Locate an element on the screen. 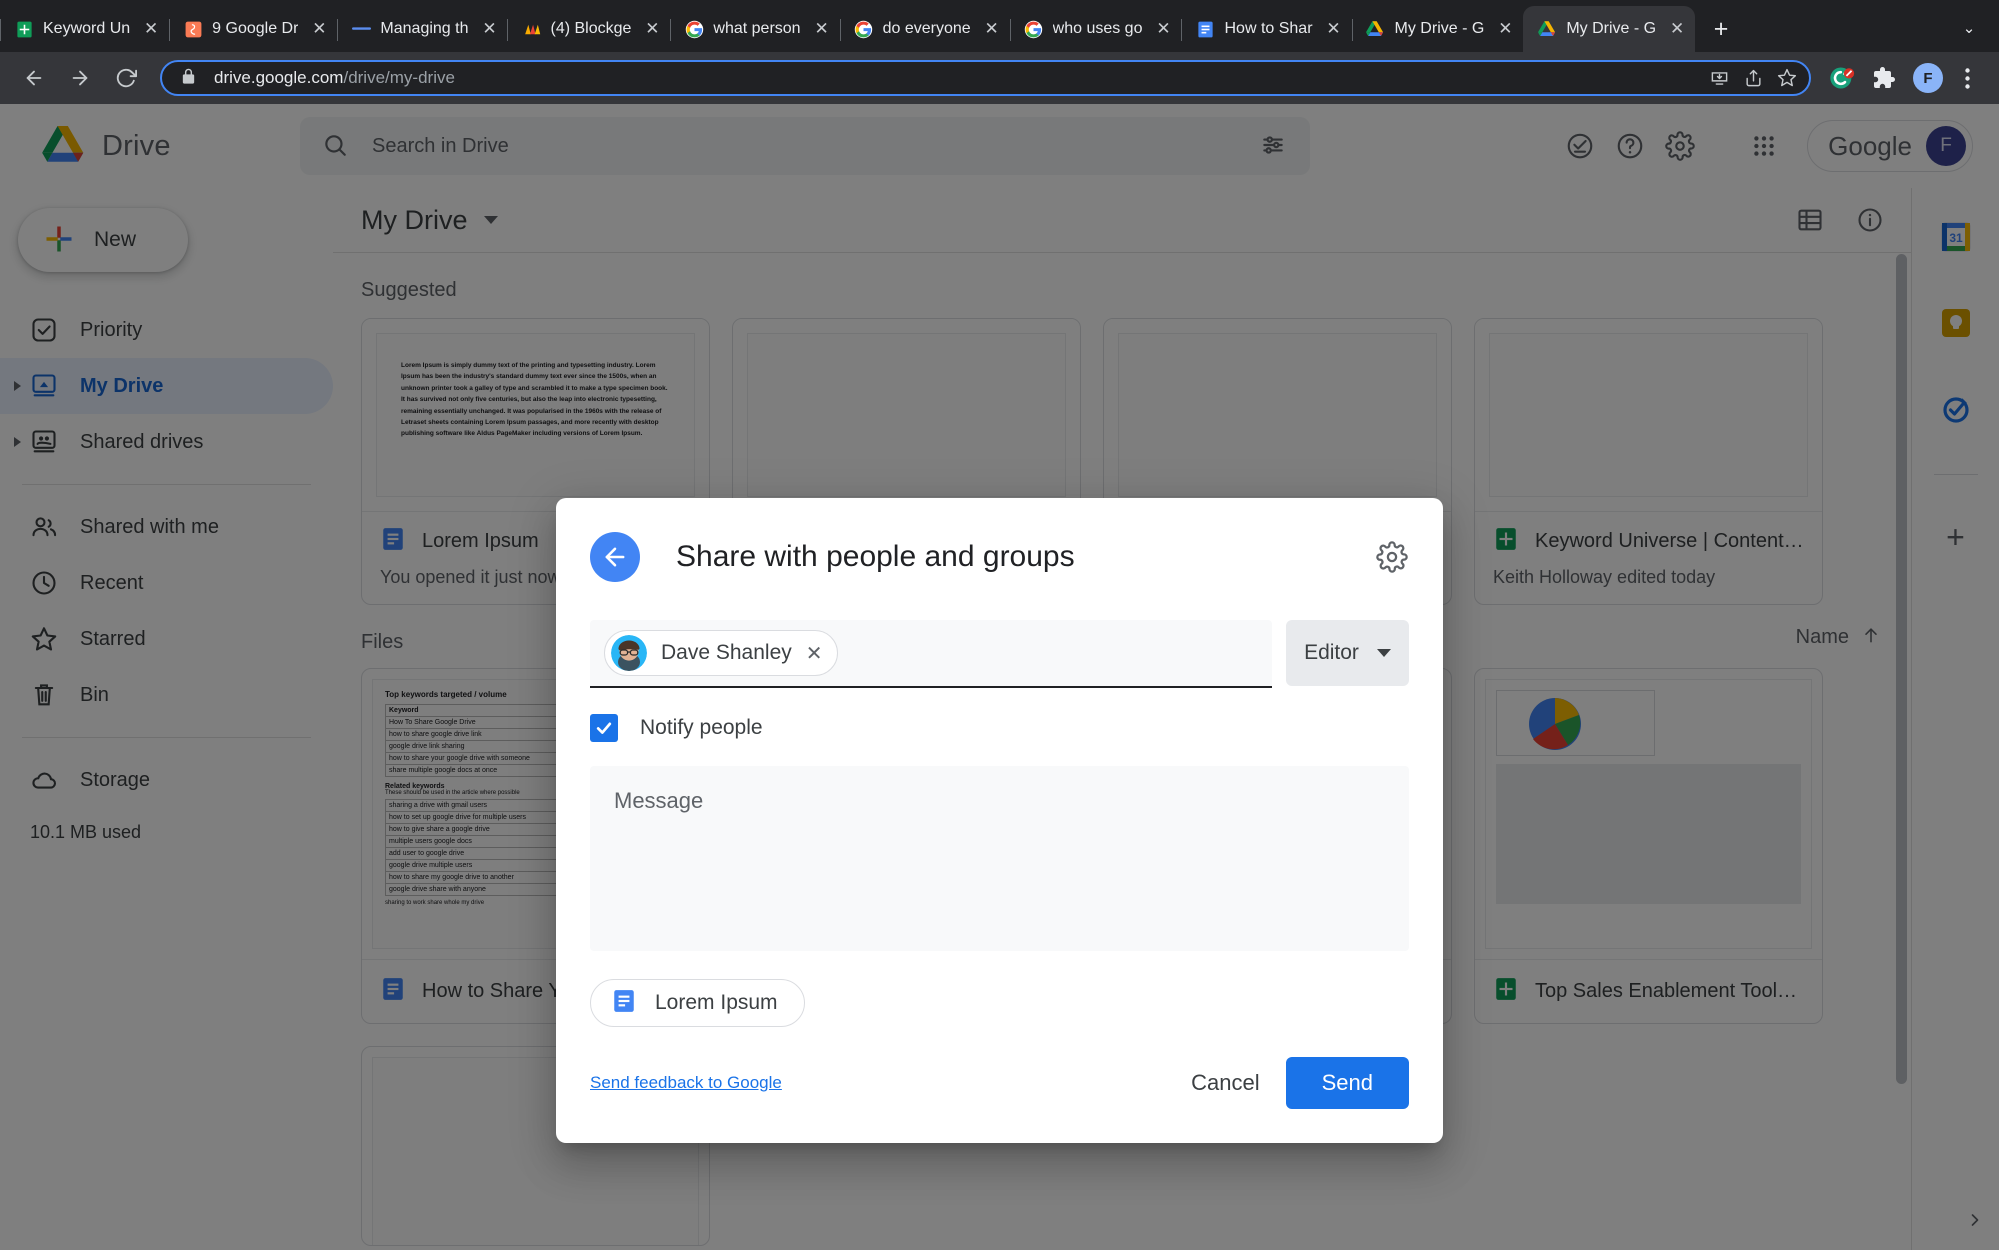 This screenshot has height=1250, width=1999. sheets-icon is located at coordinates (24, 29).